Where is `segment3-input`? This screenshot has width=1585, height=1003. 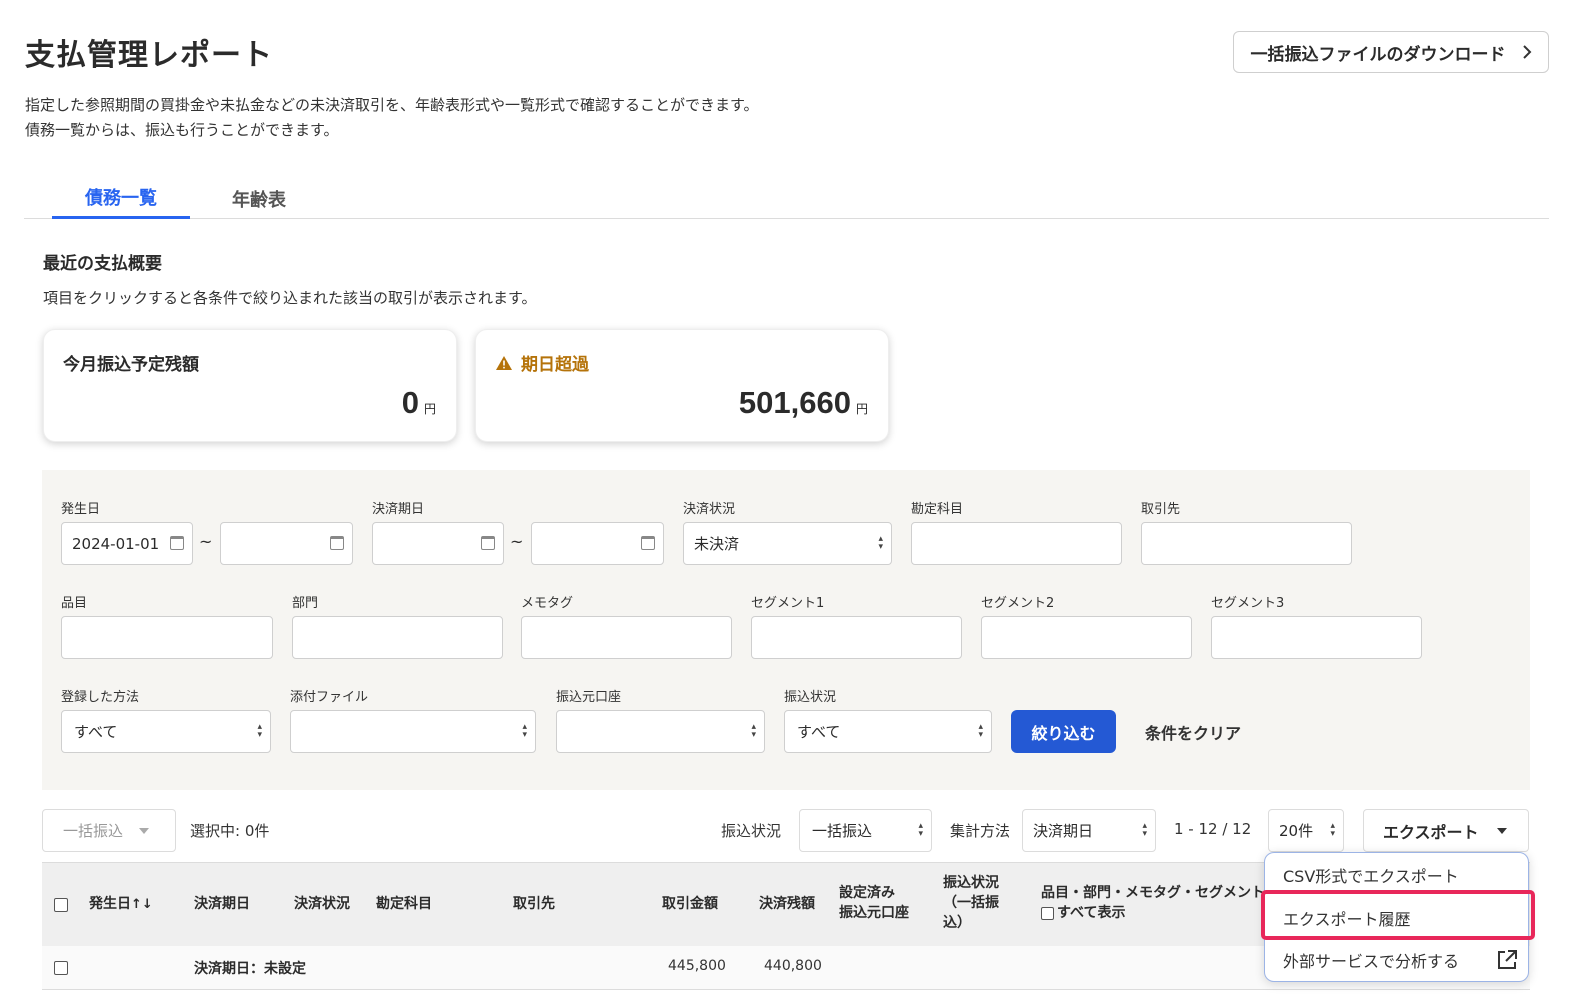 segment3-input is located at coordinates (1316, 637).